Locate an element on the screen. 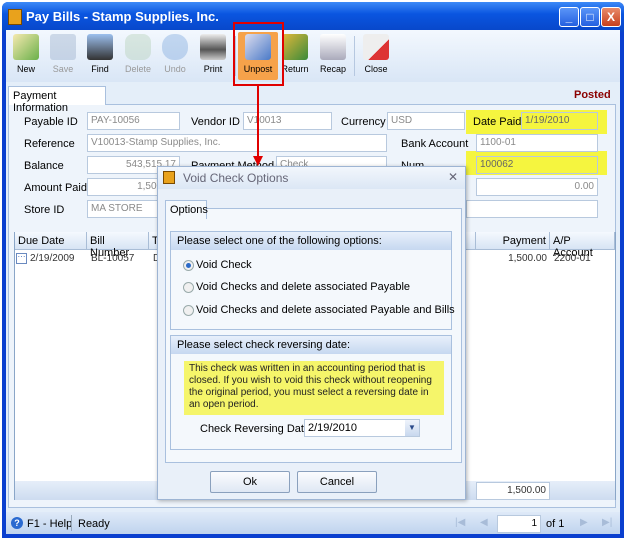 This screenshot has width=628, height=542. print-button: Print is located at coordinates (213, 56).